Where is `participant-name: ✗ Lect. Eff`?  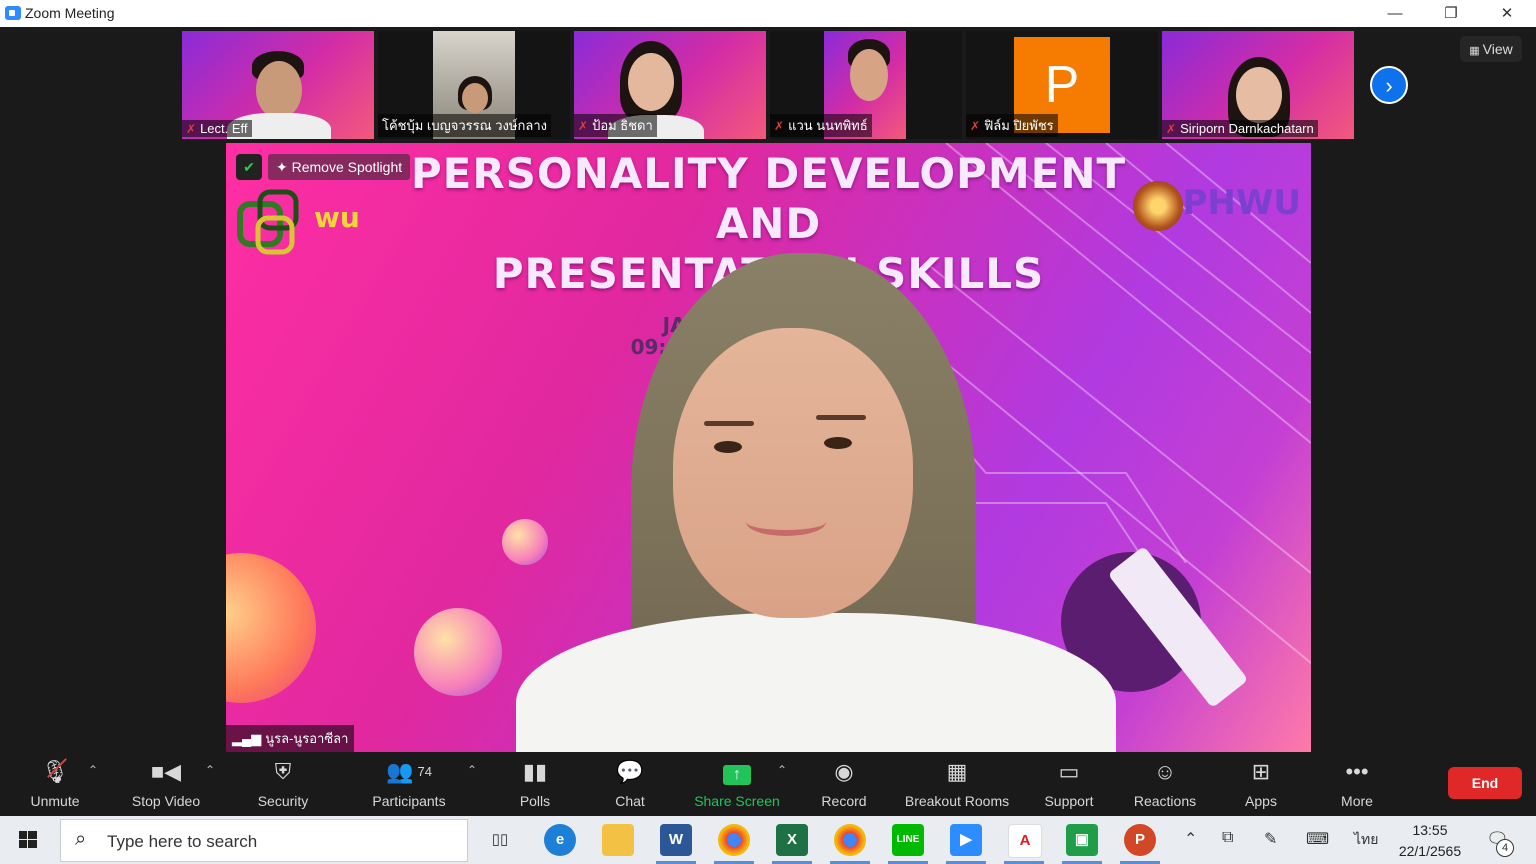
participant-name: ✗ Lect. Eff is located at coordinates (217, 128).